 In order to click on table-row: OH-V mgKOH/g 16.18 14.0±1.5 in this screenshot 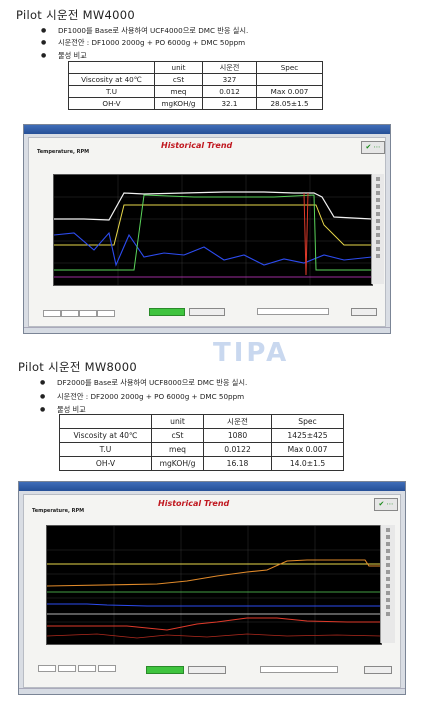, I will do `click(201, 463)`.